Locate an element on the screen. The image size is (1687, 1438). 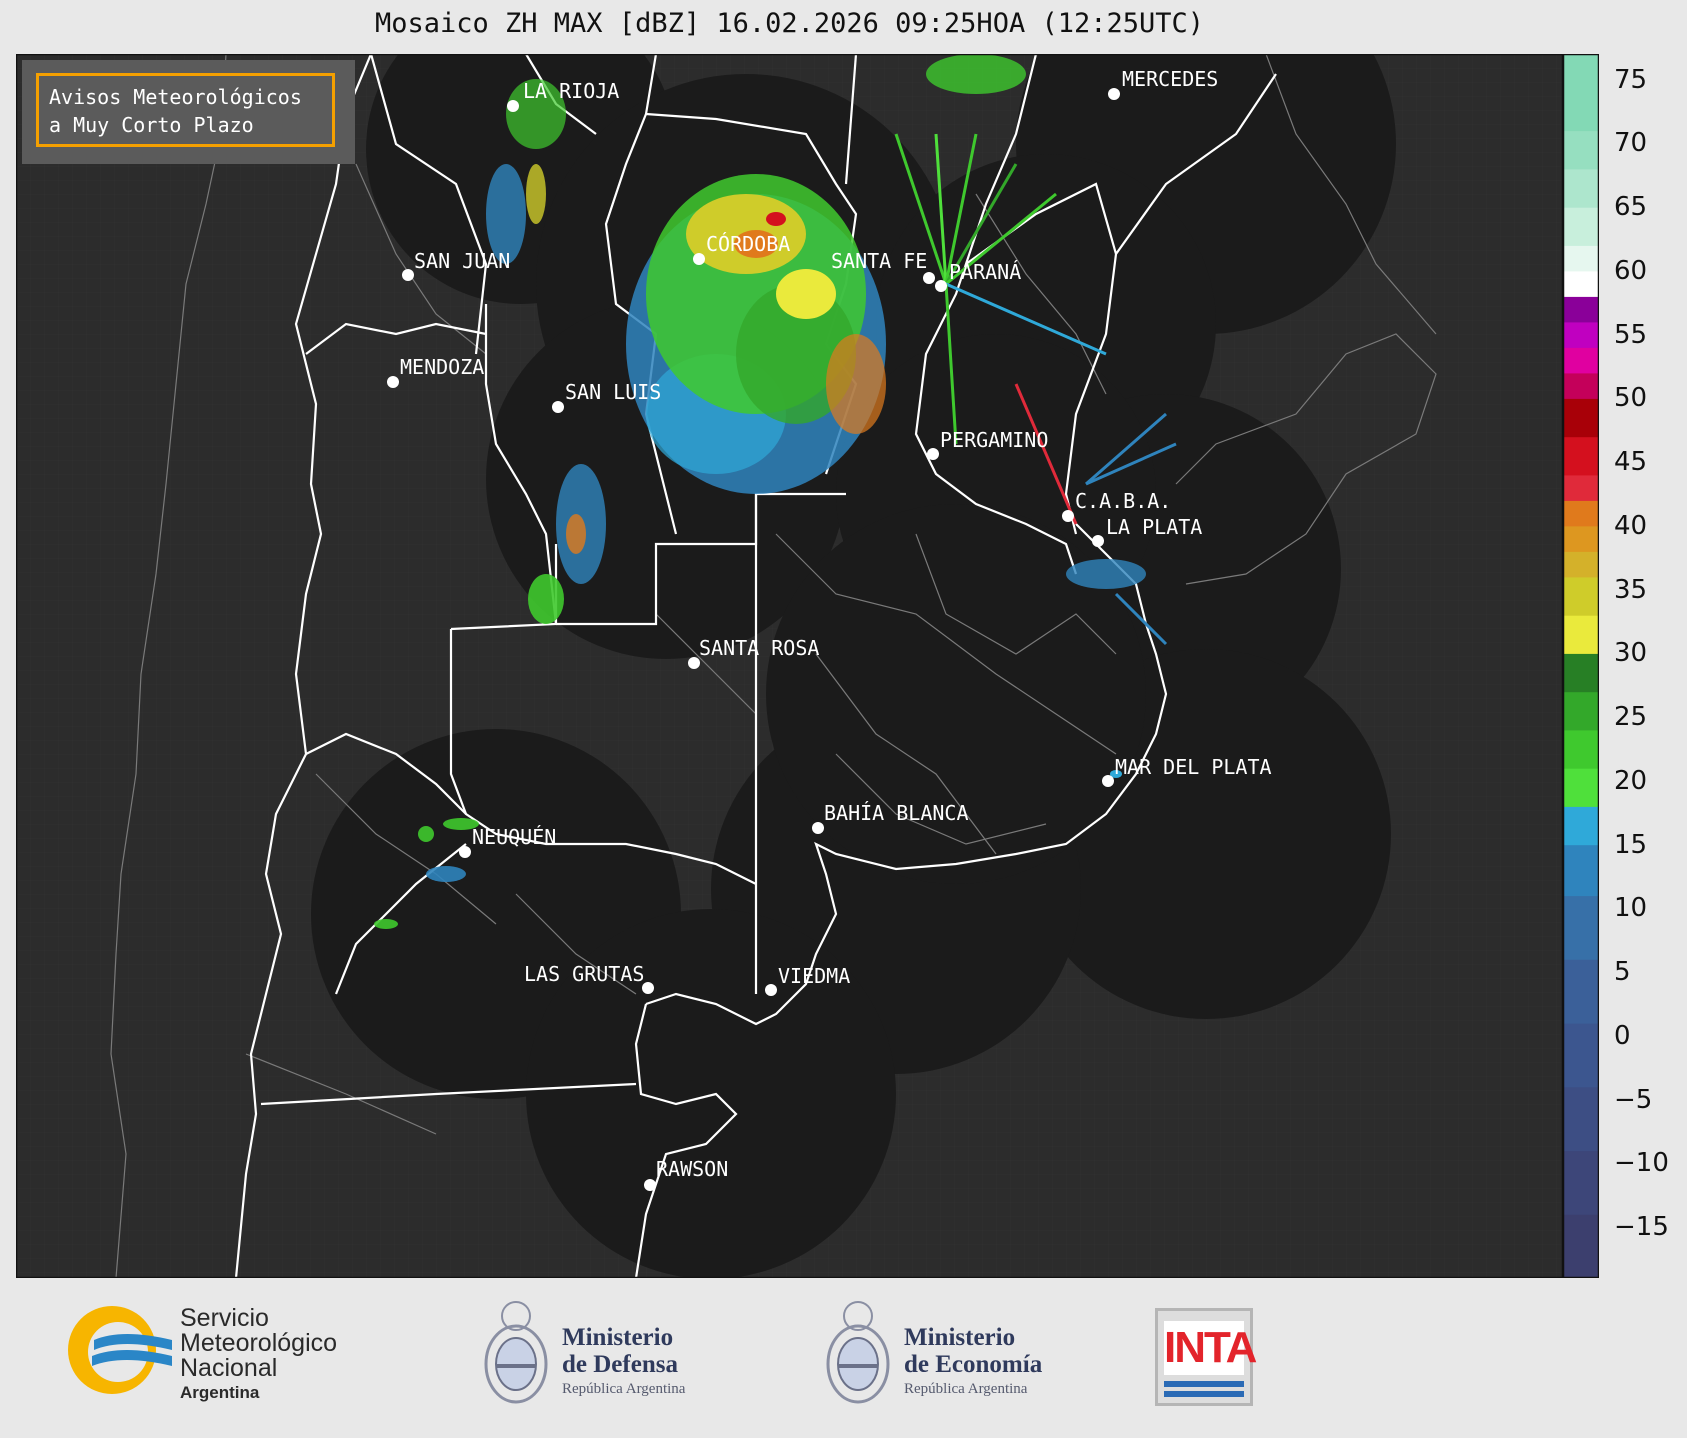
avisos-link: Avisos Meteorológicos a Muy Corto Plazo is located at coordinates (185, 110).